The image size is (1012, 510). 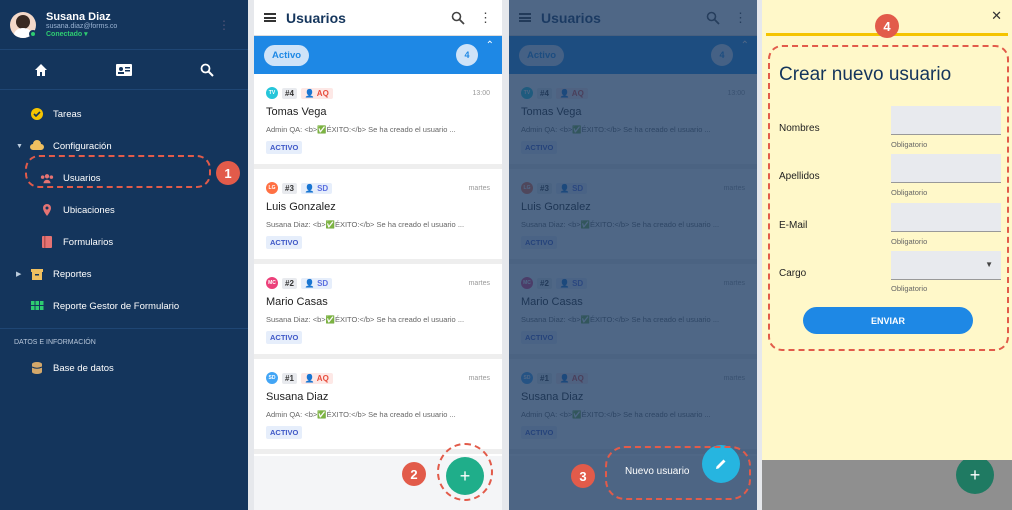 I want to click on sidebar-item-label: Reportes, so click(x=72, y=274).